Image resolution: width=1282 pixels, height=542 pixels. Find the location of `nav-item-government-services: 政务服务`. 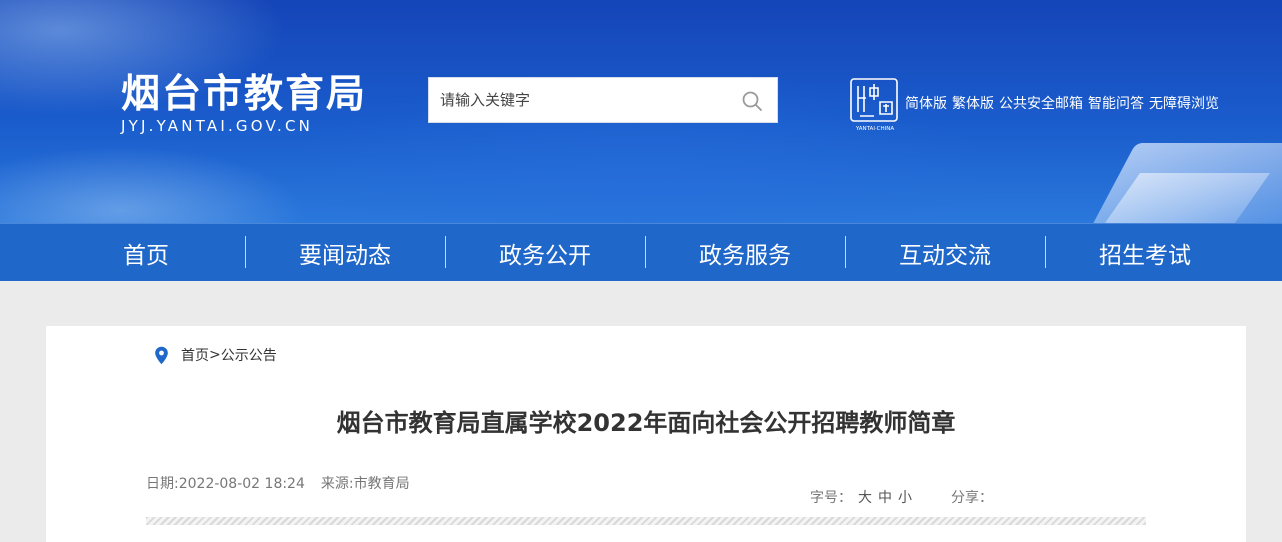

nav-item-government-services: 政务服务 is located at coordinates (745, 253).